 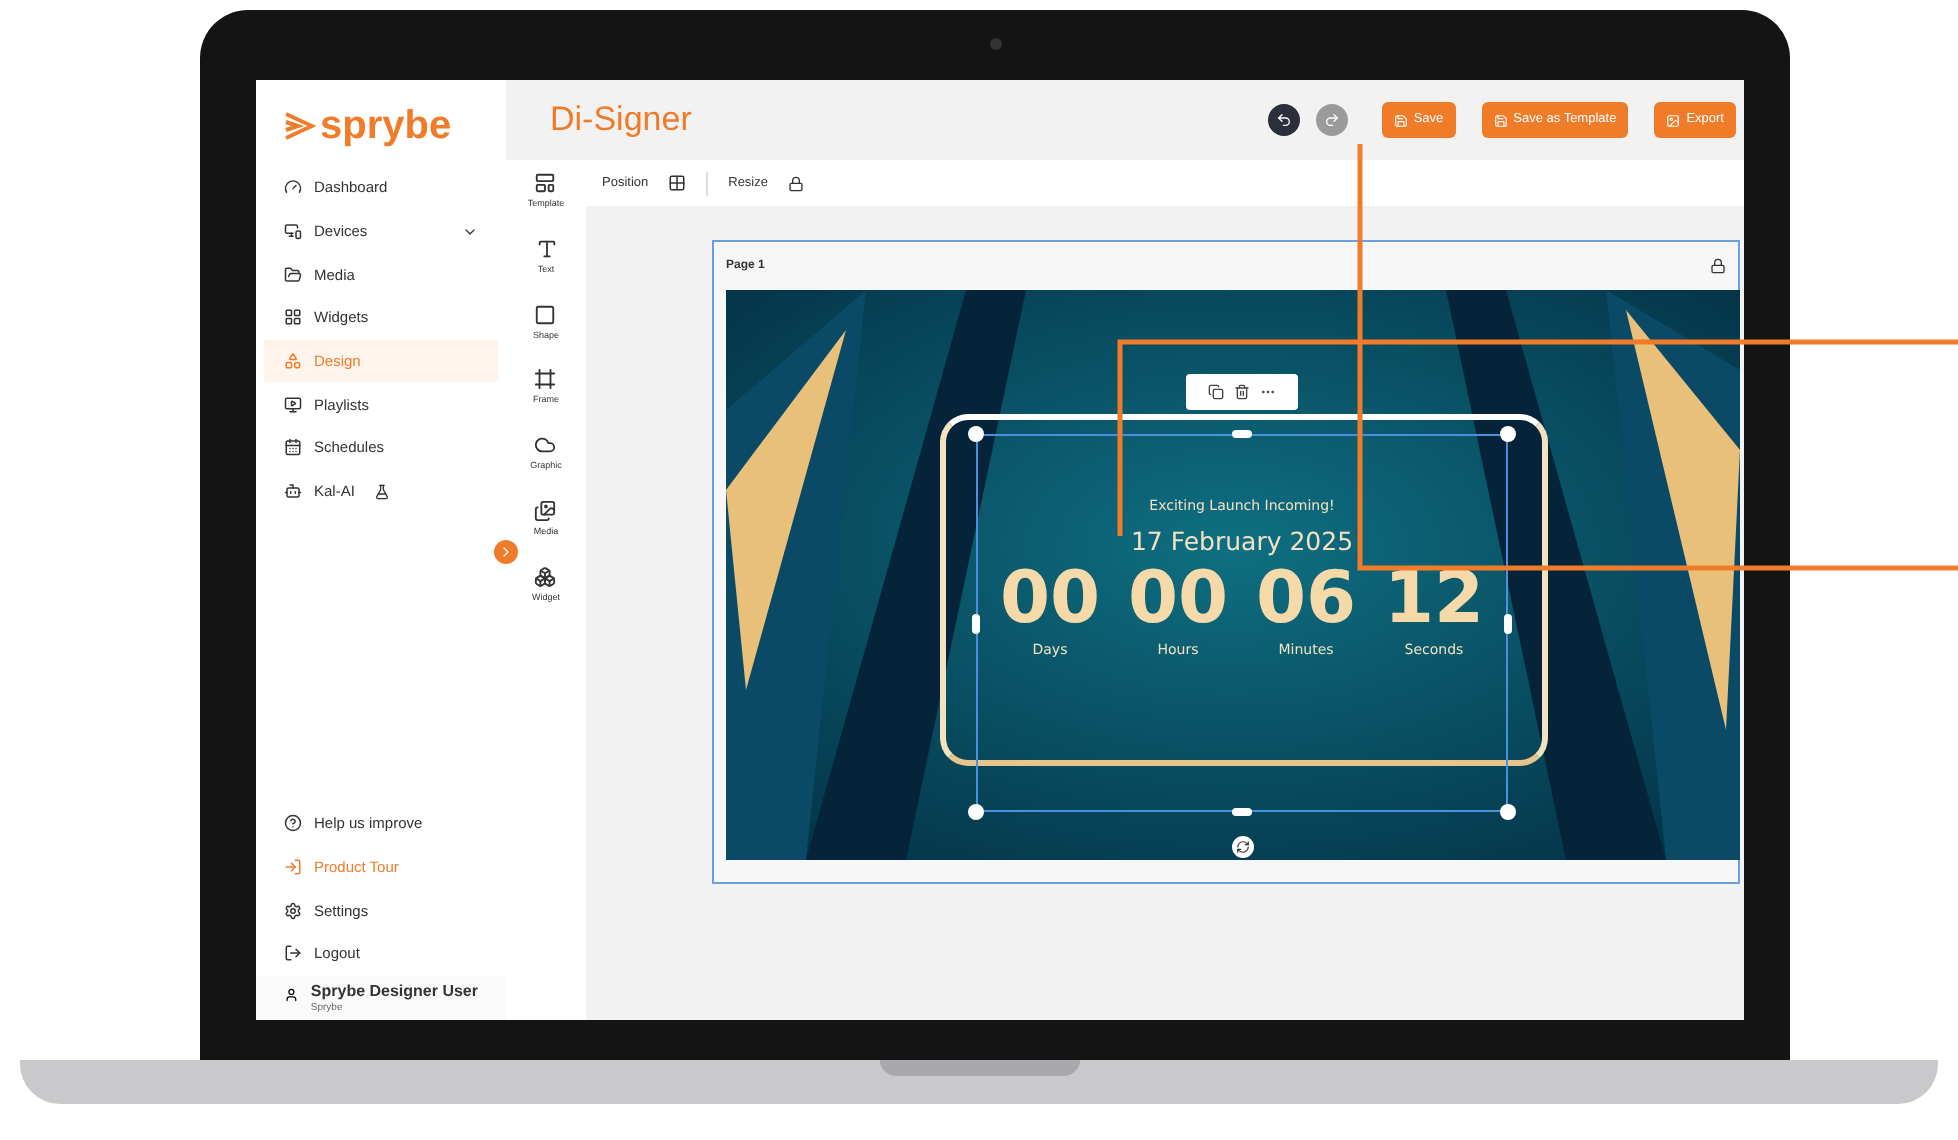 What do you see at coordinates (293, 274) in the screenshot?
I see `folder-icon` at bounding box center [293, 274].